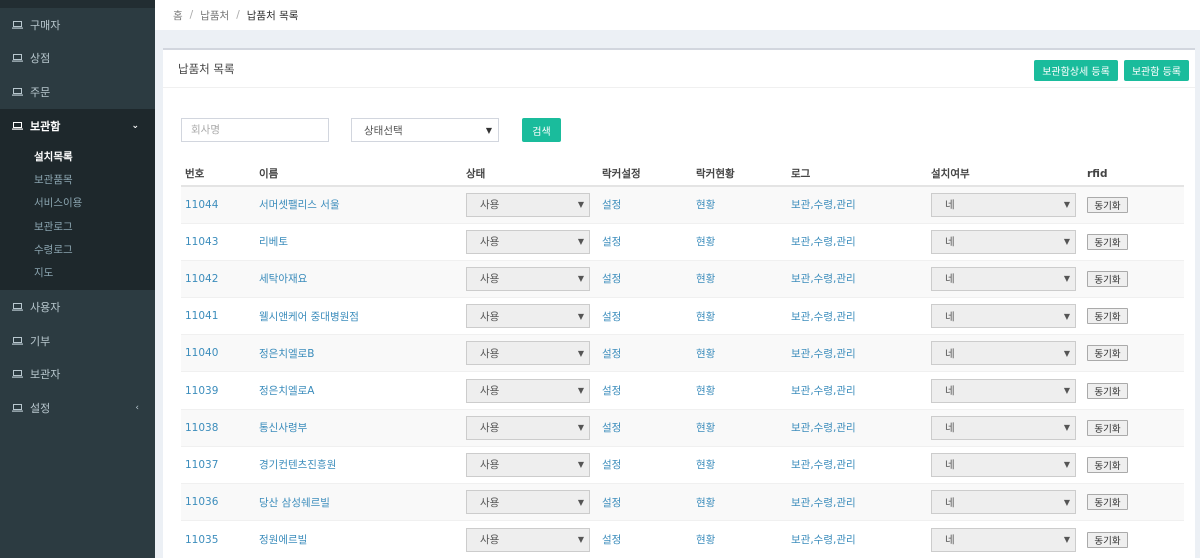 The width and height of the screenshot is (1200, 558). What do you see at coordinates (297, 465) in the screenshot?
I see `row-name-link: 경기컨텐츠진흥원` at bounding box center [297, 465].